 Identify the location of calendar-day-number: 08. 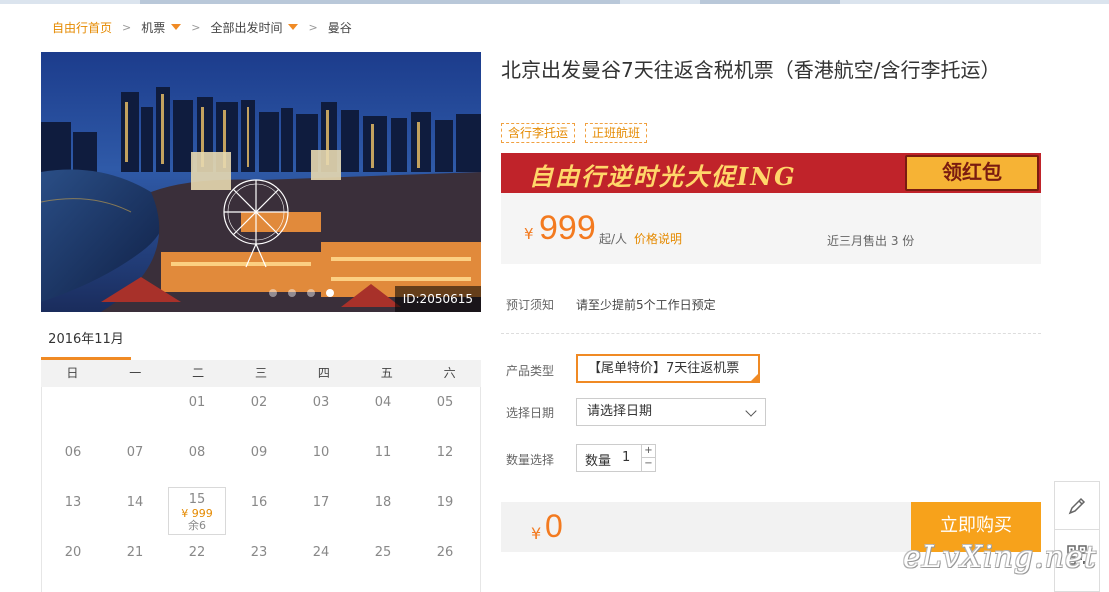
(197, 452).